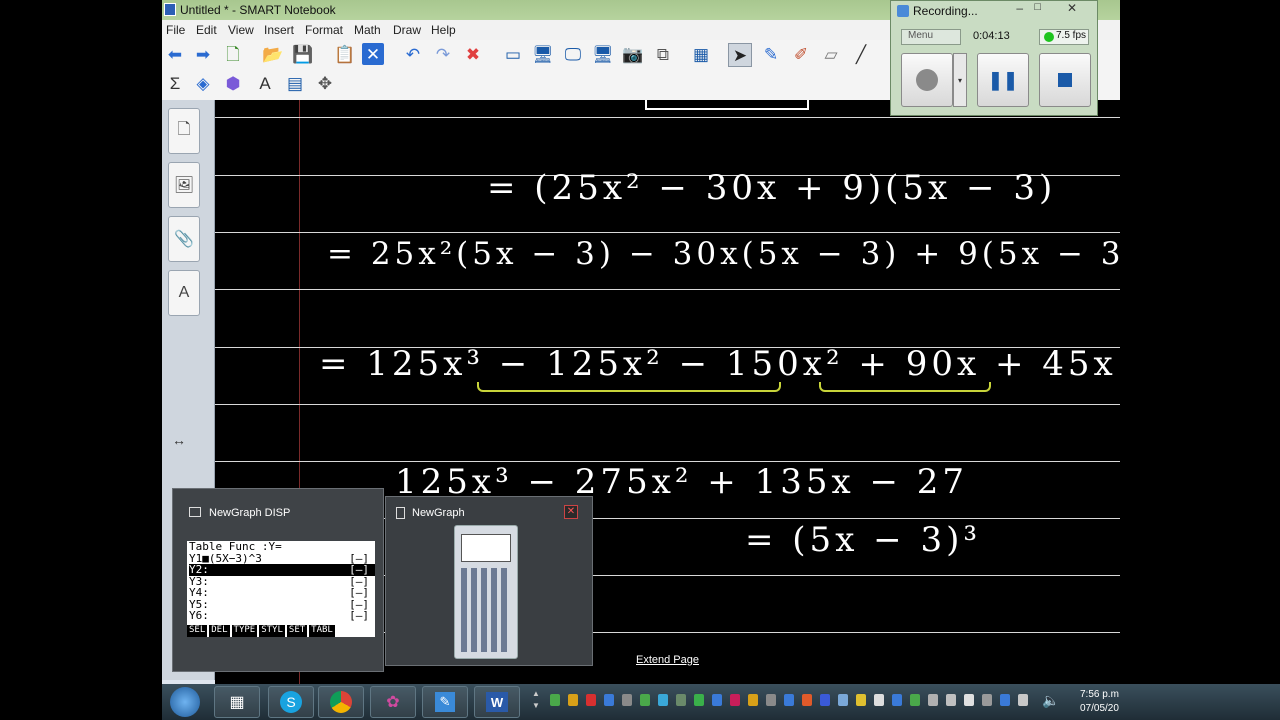 The height and width of the screenshot is (720, 1280). I want to click on redo-icon: ↷, so click(443, 54).